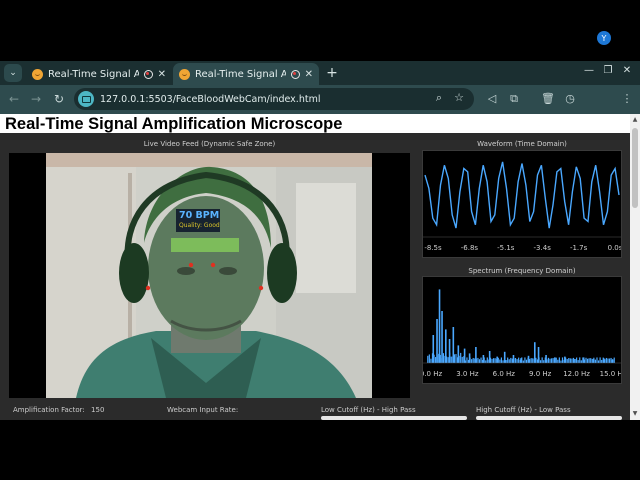  What do you see at coordinates (504, 374) in the screenshot?
I see `spectrum-tick-label: 6.0 Hz` at bounding box center [504, 374].